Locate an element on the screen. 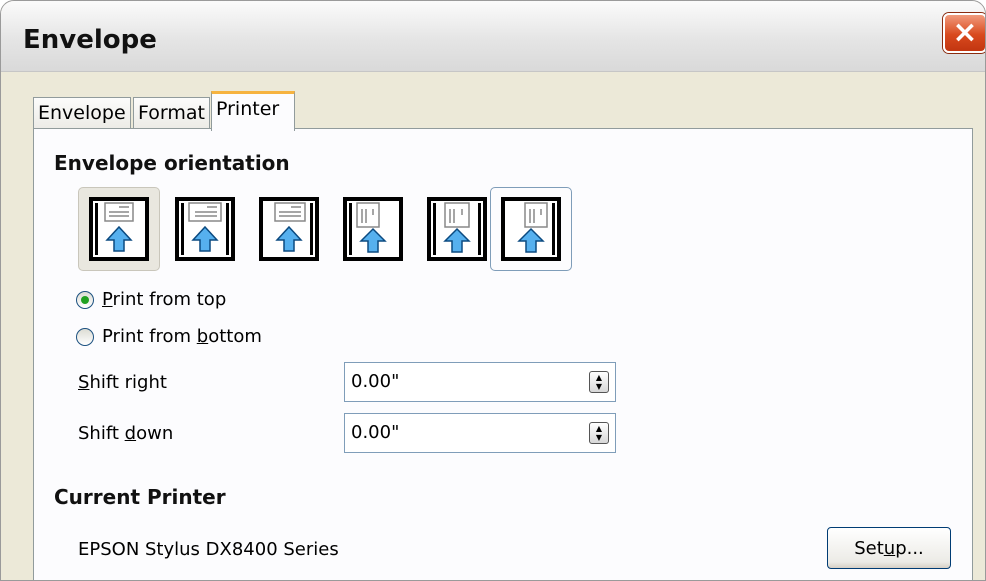 The height and width of the screenshot is (581, 986). envelope-horizontal-right-icon is located at coordinates (289, 229).